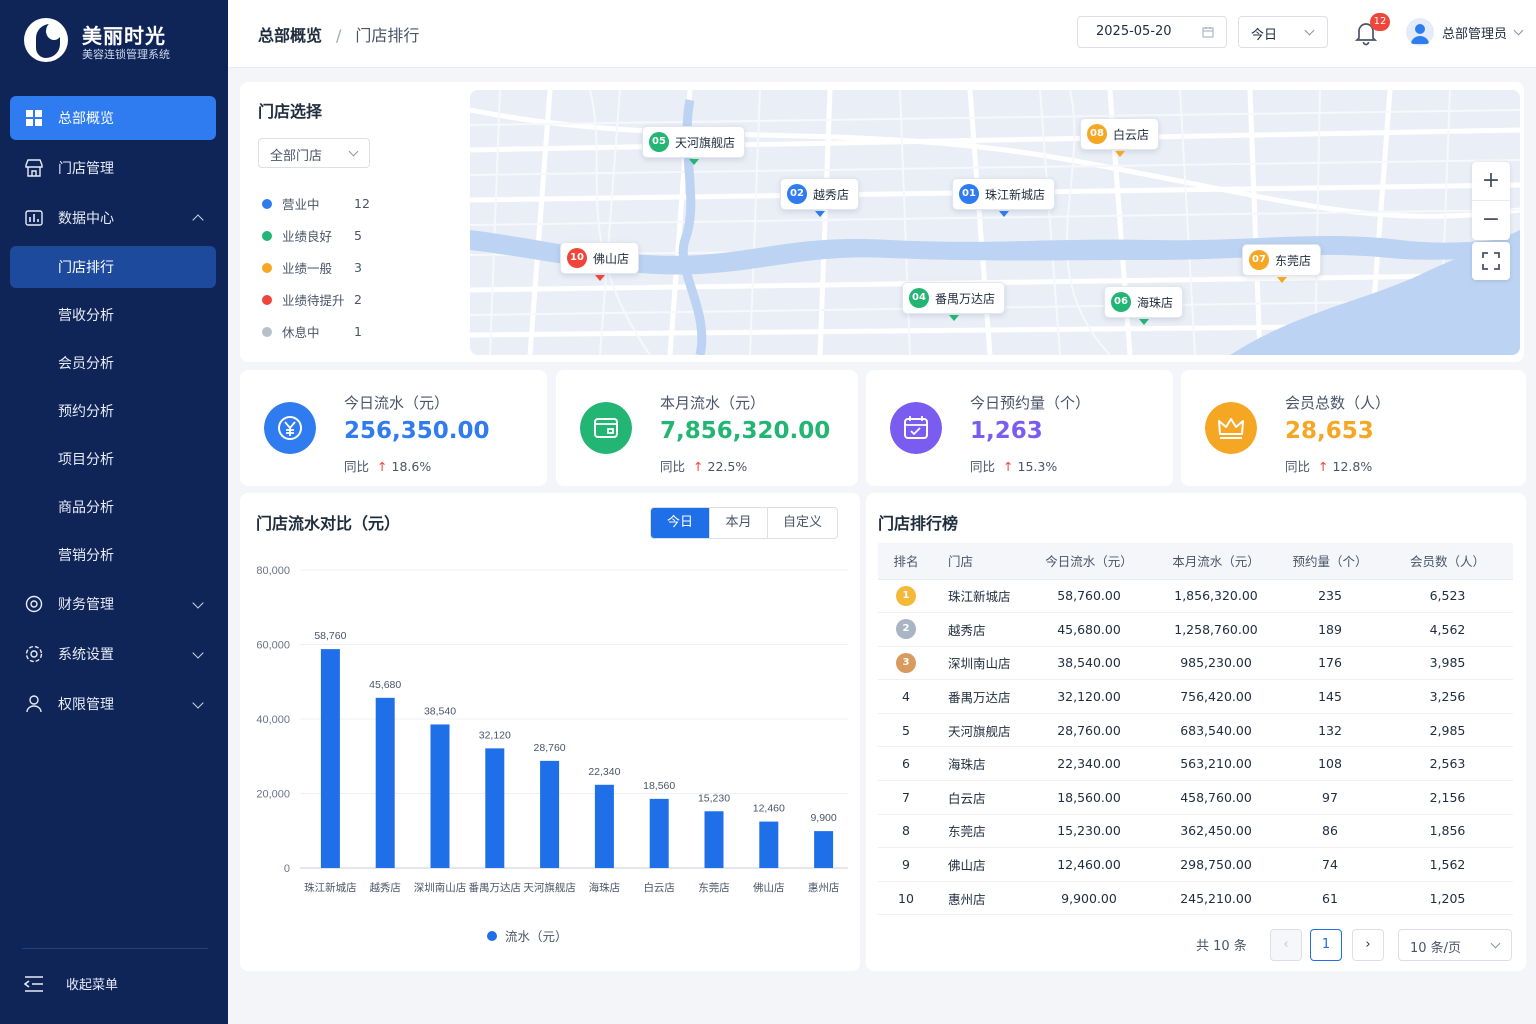  I want to click on store-pin: 04 番禺万达店, so click(954, 301).